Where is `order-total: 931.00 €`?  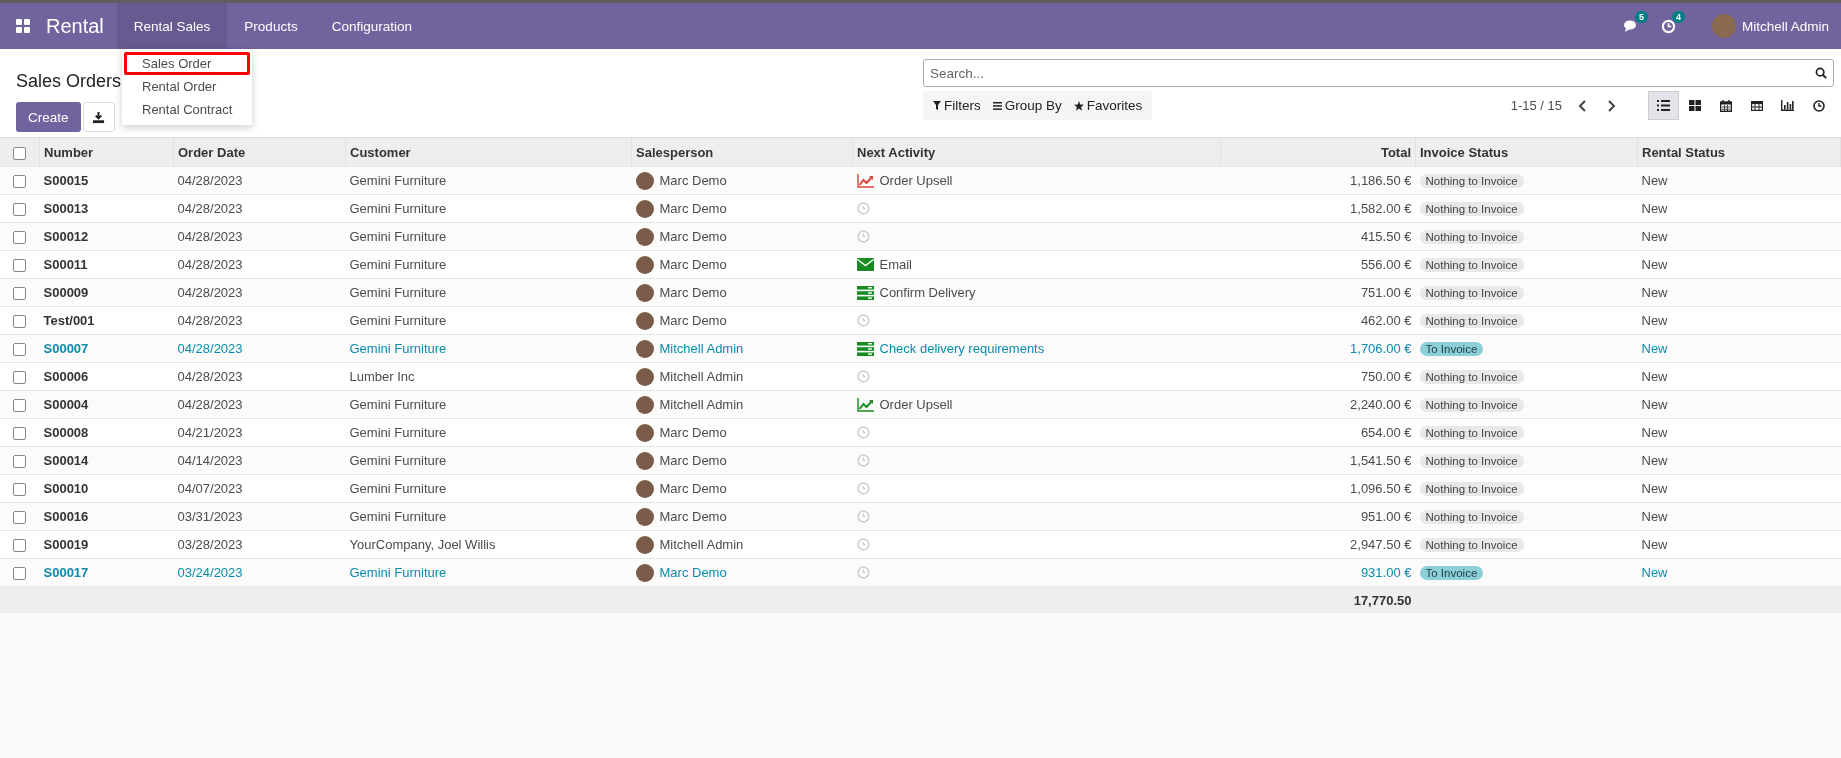
order-total: 931.00 € is located at coordinates (1386, 572).